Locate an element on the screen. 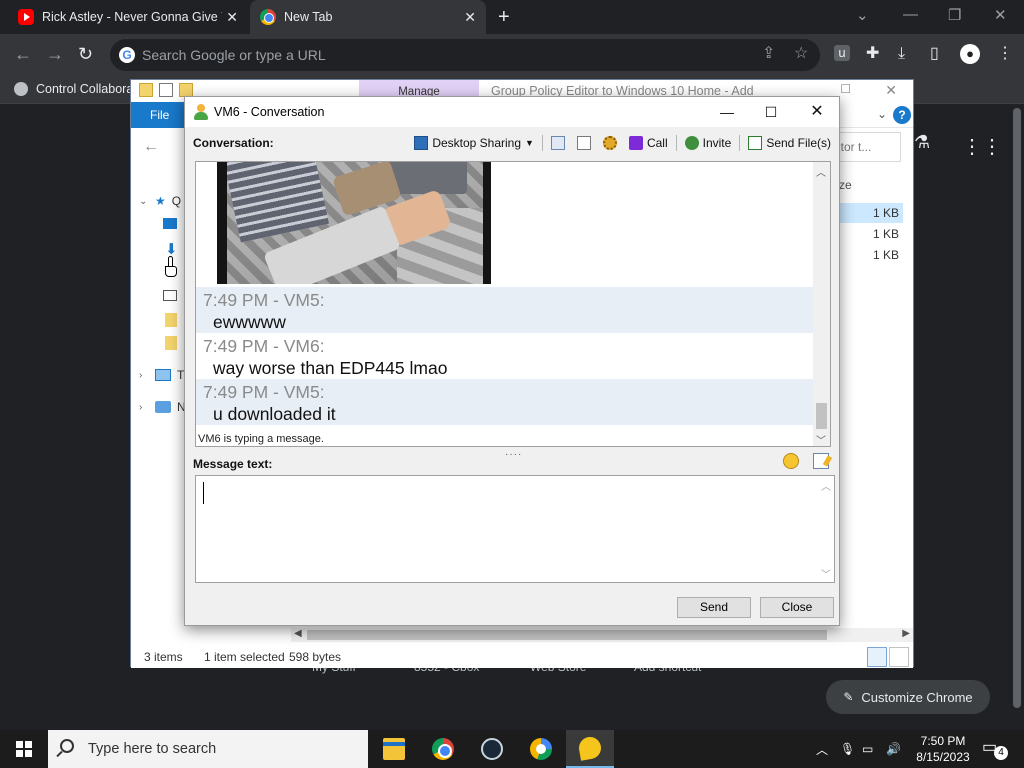 This screenshot has width=1024, height=768. close-button: Close is located at coordinates (797, 607).